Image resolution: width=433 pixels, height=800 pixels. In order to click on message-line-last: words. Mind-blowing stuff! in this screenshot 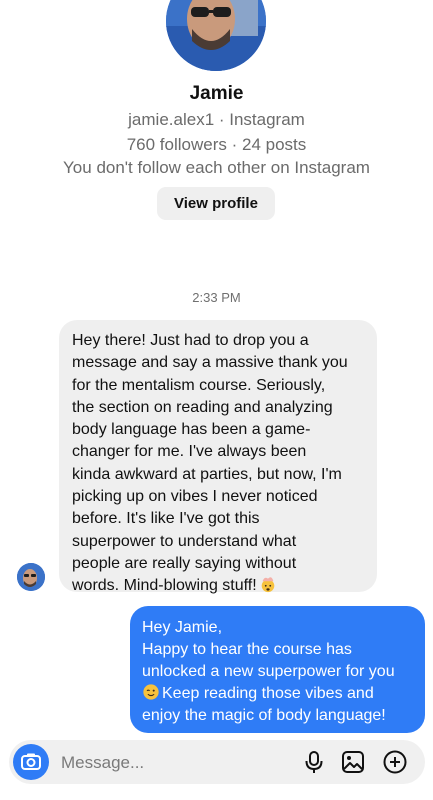, I will do `click(217, 586)`.